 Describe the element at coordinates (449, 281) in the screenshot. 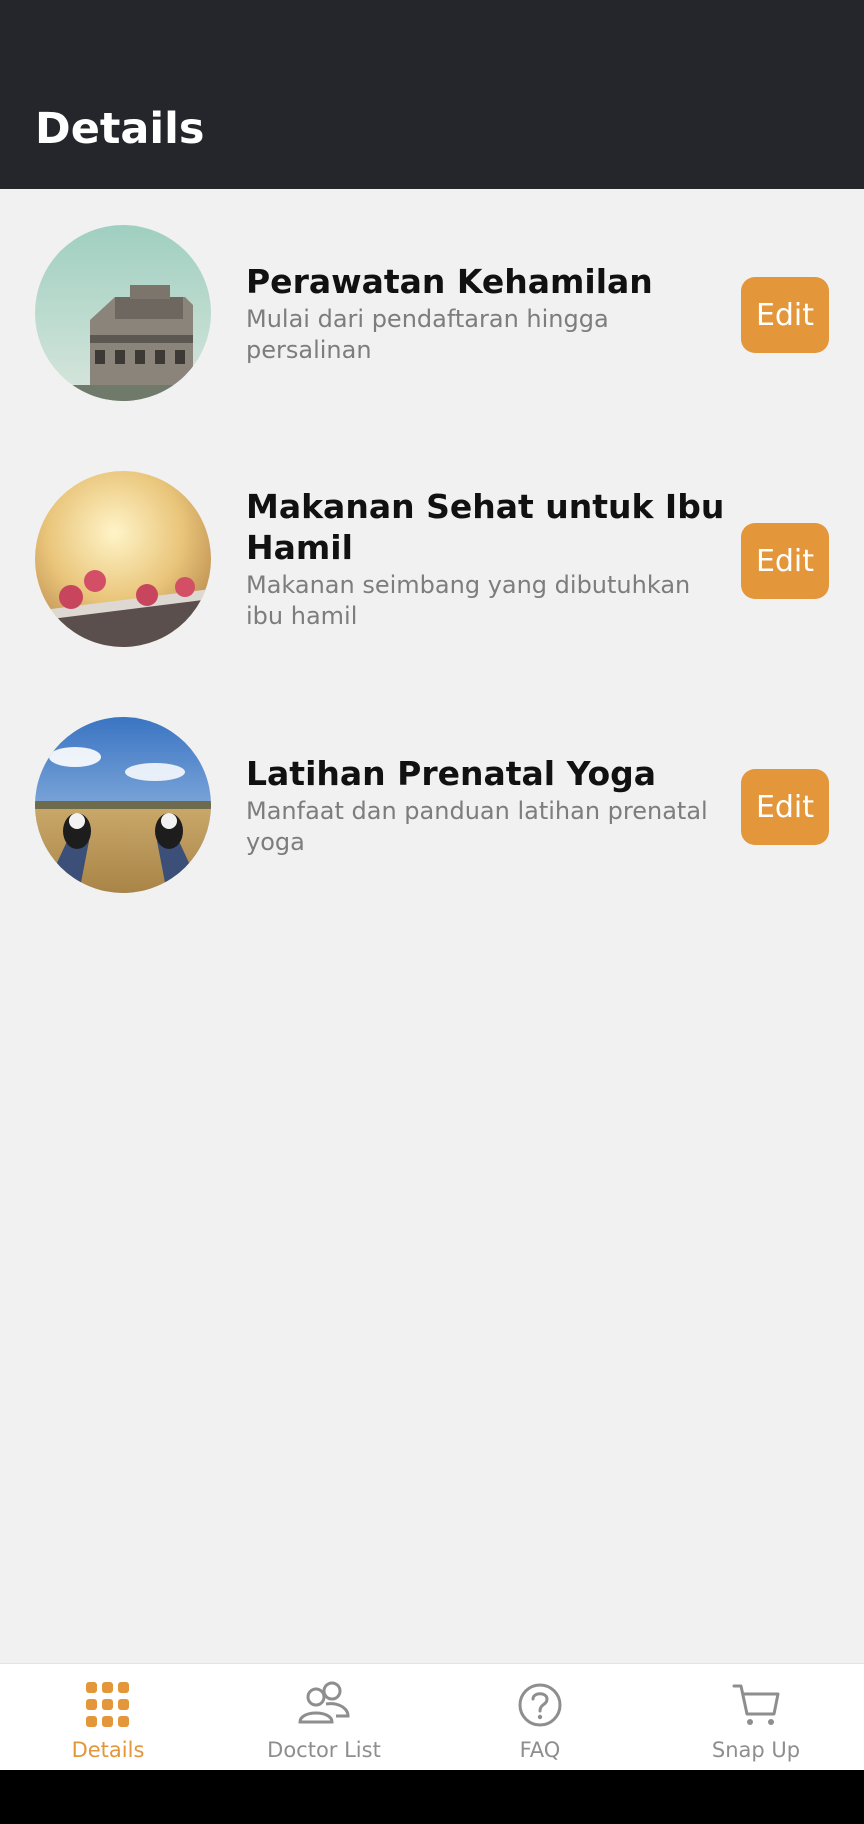

I see `item-title: Perawatan Kehamilan` at that location.